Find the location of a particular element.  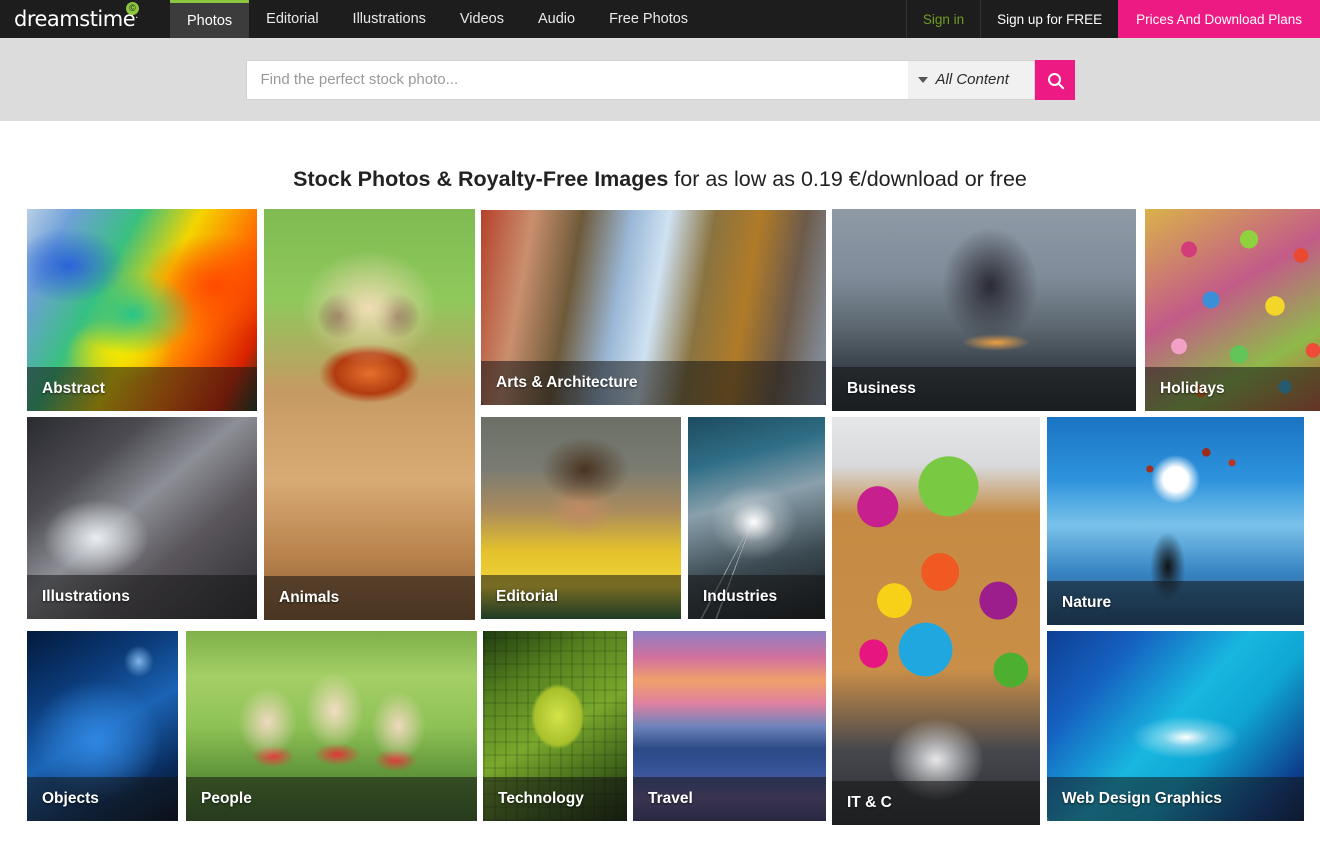

category-tile-web-design-graphics: Web Design Graphics is located at coordinates (1175, 726).